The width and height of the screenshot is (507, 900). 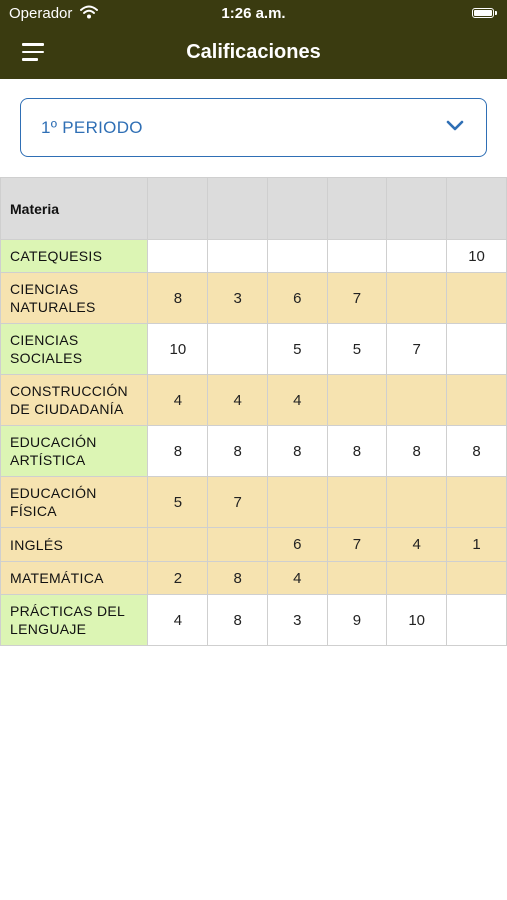 I want to click on table-row: CIENCIAS SOCIALES 10 5 5 7, so click(x=253, y=349).